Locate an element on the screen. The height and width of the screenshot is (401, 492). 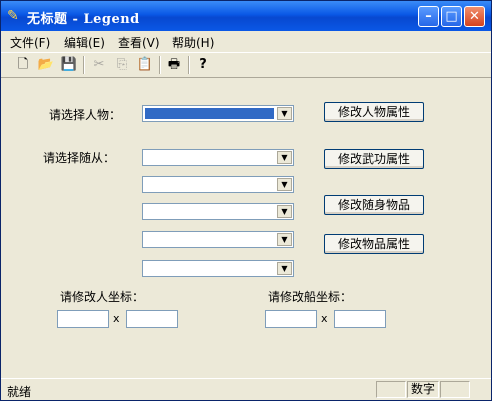
follower-select-4: ▼ is located at coordinates (218, 239).